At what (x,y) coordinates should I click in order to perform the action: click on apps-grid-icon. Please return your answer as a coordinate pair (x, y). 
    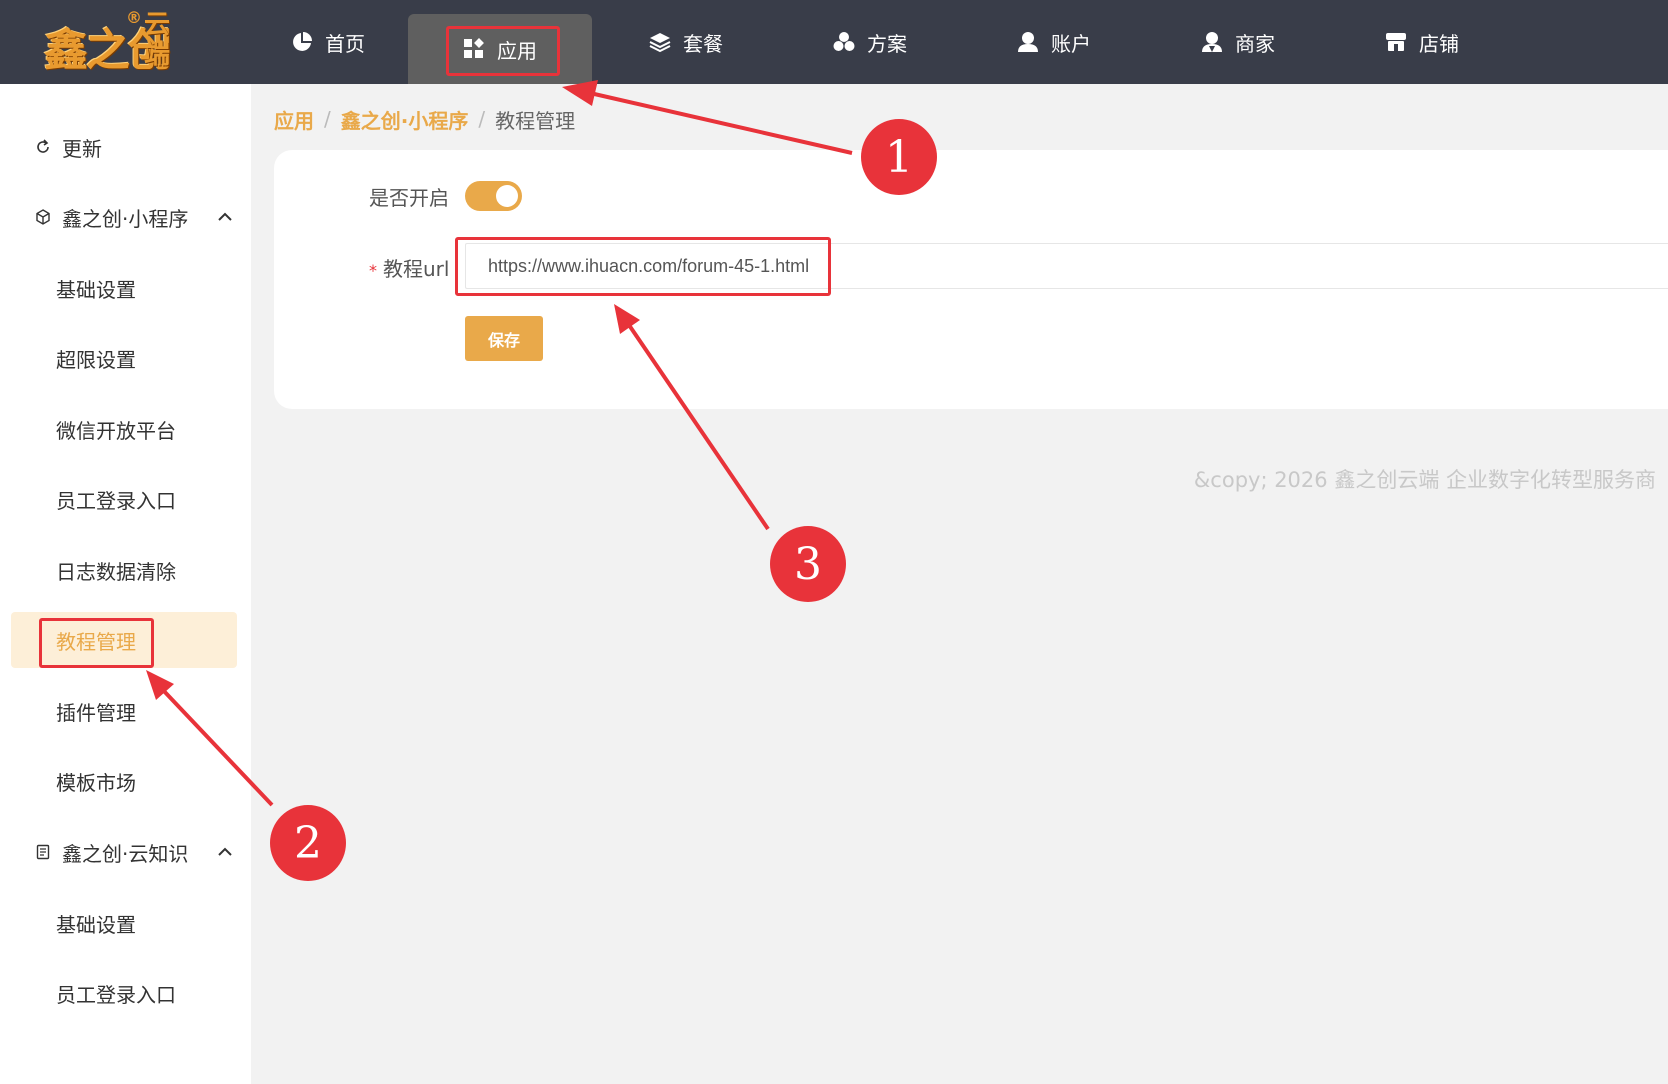
    Looking at the image, I should click on (474, 49).